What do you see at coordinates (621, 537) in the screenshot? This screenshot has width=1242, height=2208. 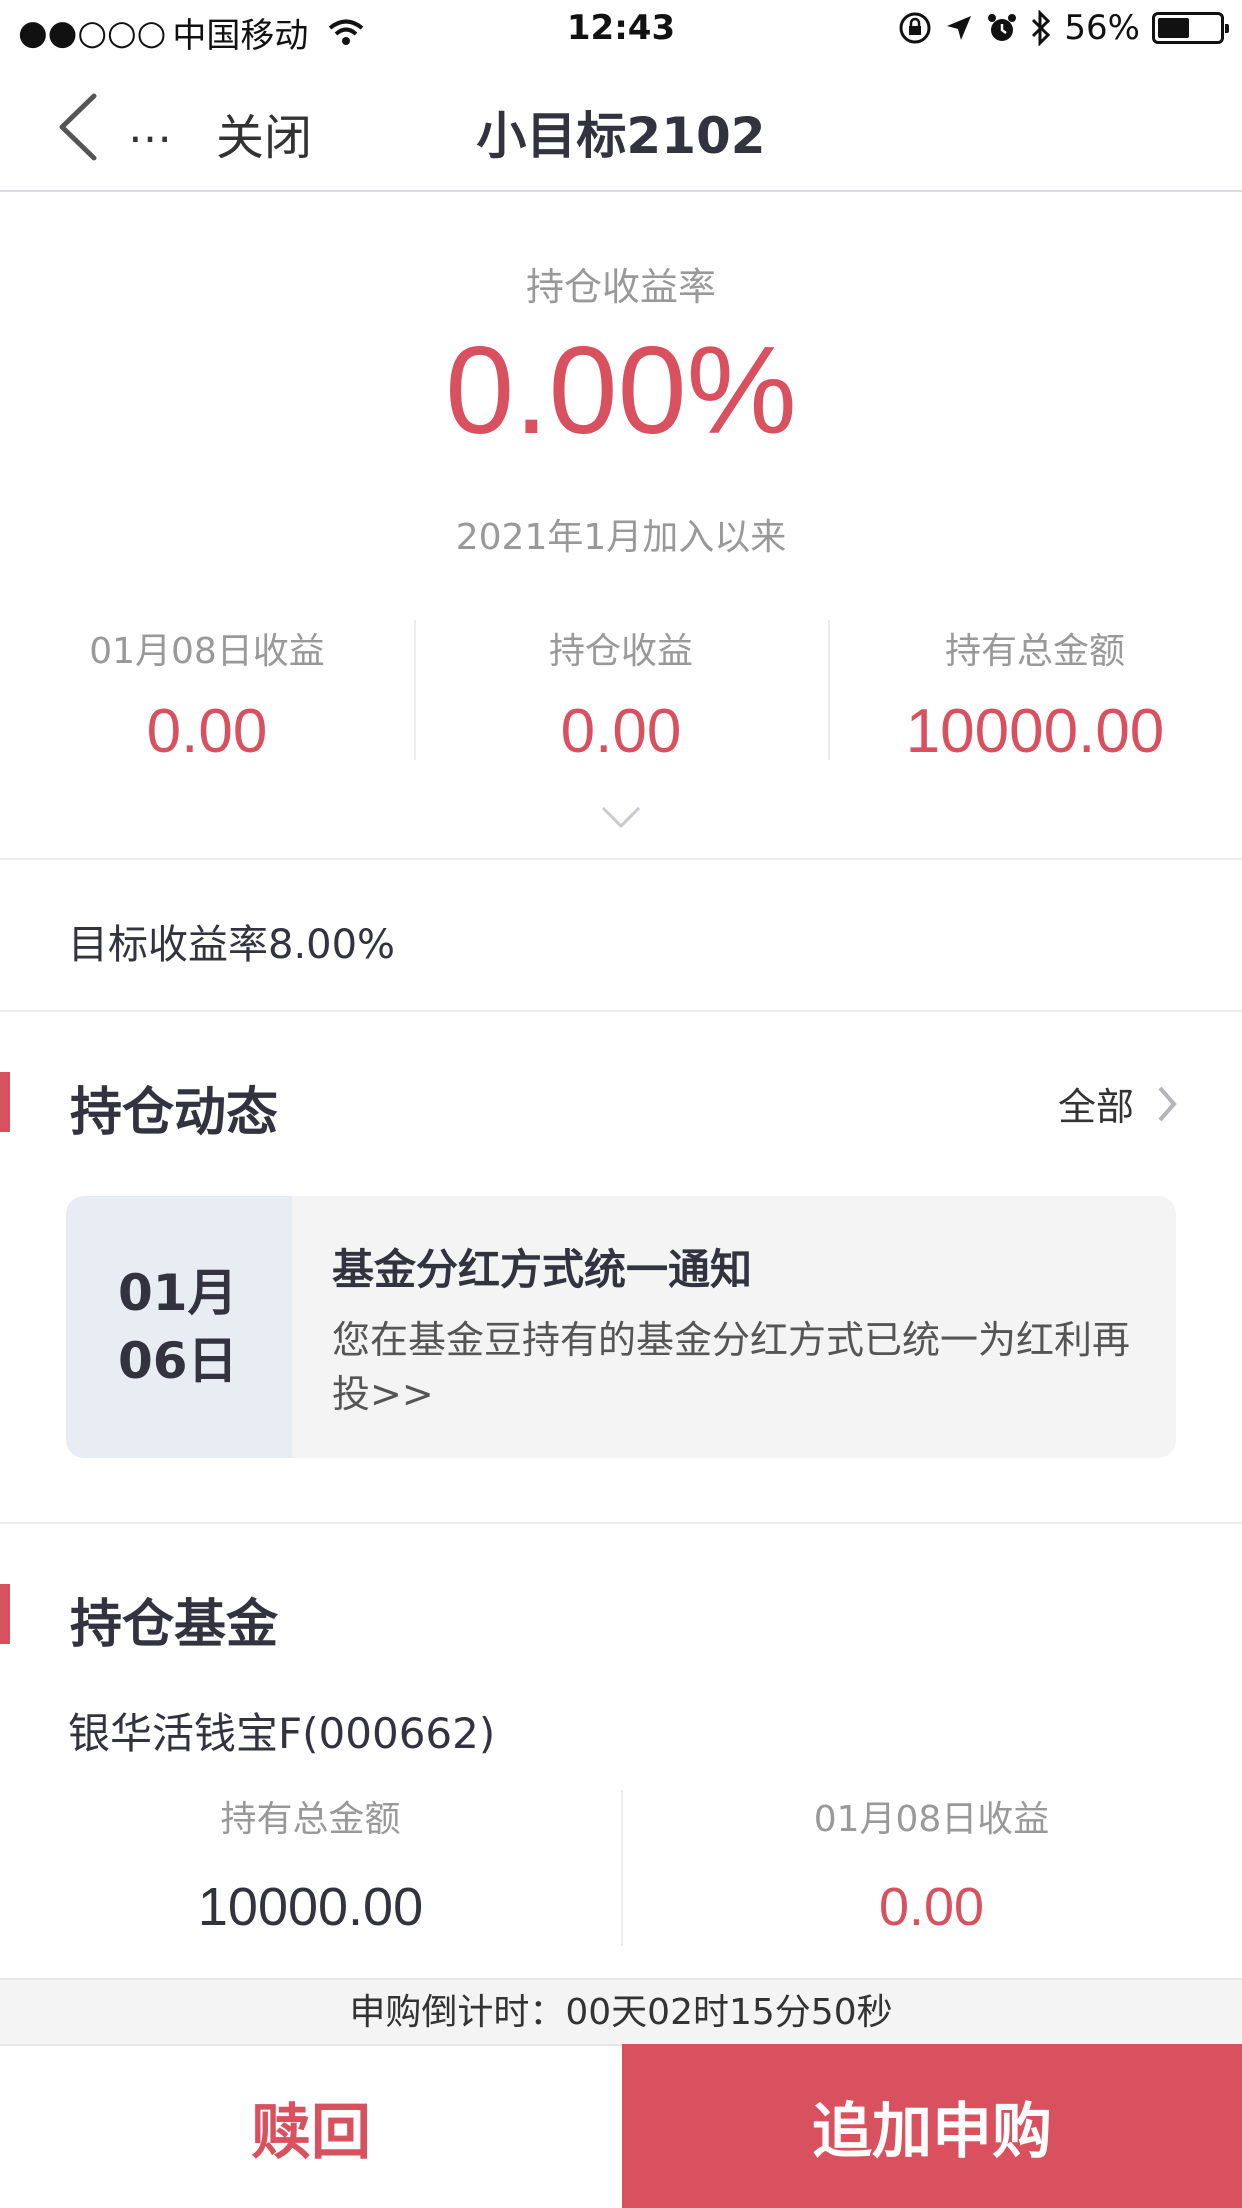 I see `joined-since-text: 2021年1月加入以来` at bounding box center [621, 537].